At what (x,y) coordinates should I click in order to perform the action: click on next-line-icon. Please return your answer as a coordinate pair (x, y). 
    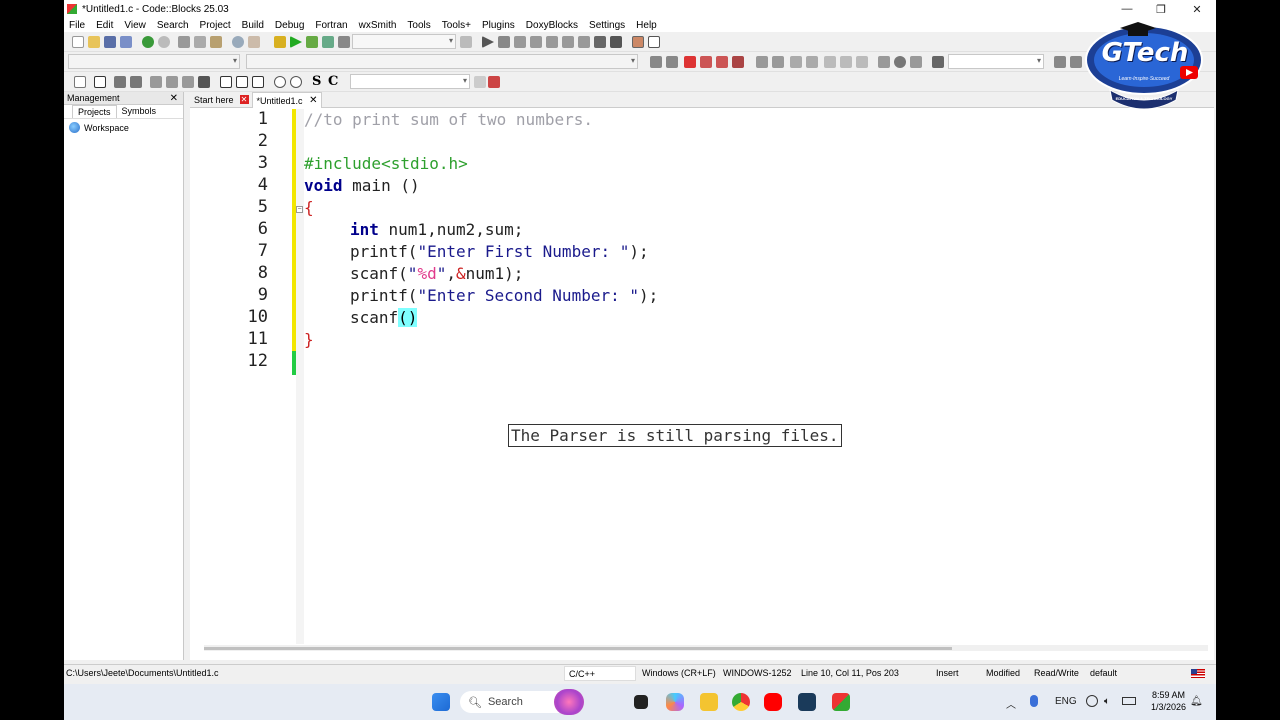
    Looking at the image, I should click on (520, 42).